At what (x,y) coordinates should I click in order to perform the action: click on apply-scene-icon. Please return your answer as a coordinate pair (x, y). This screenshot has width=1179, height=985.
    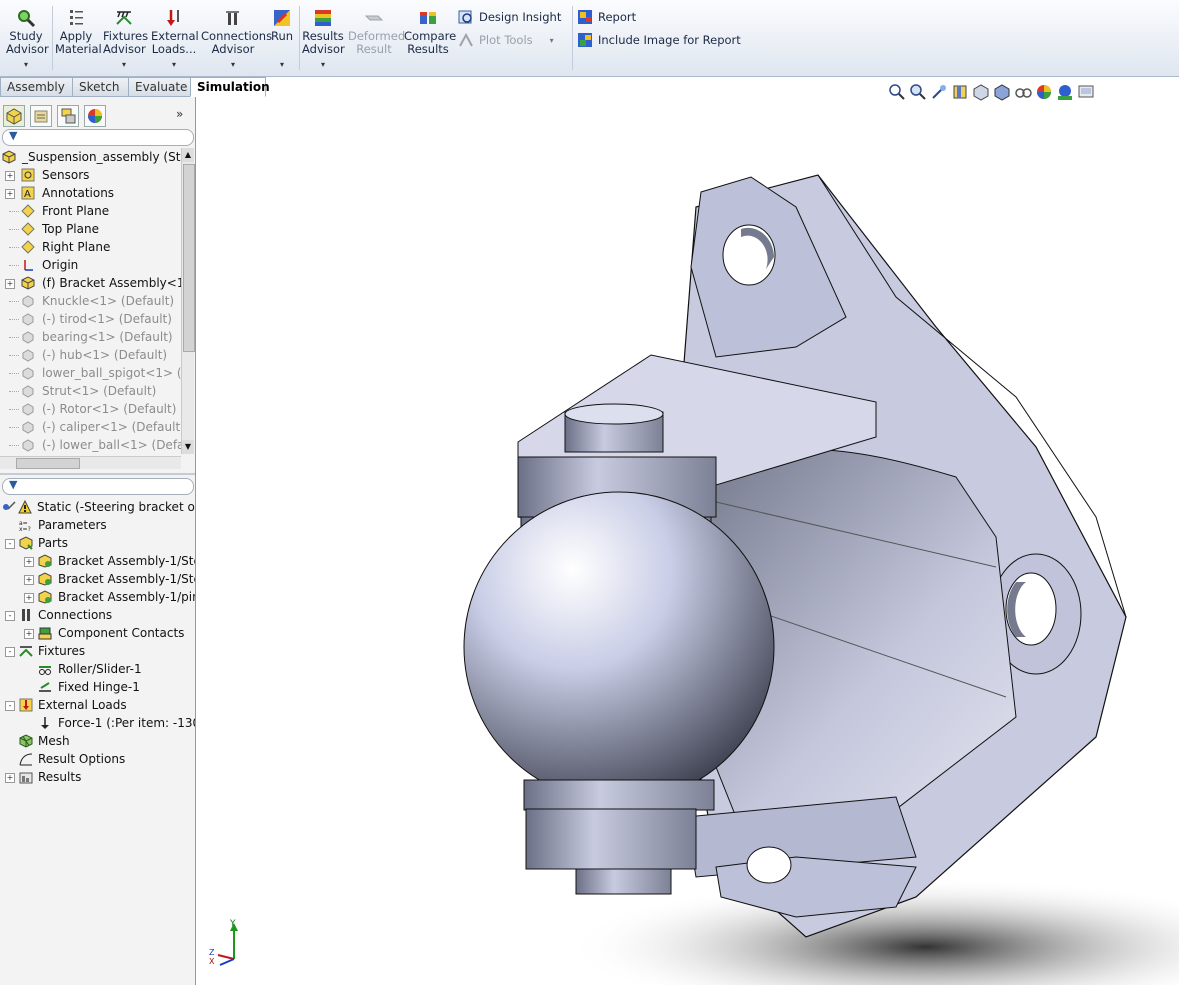
    Looking at the image, I should click on (1065, 92).